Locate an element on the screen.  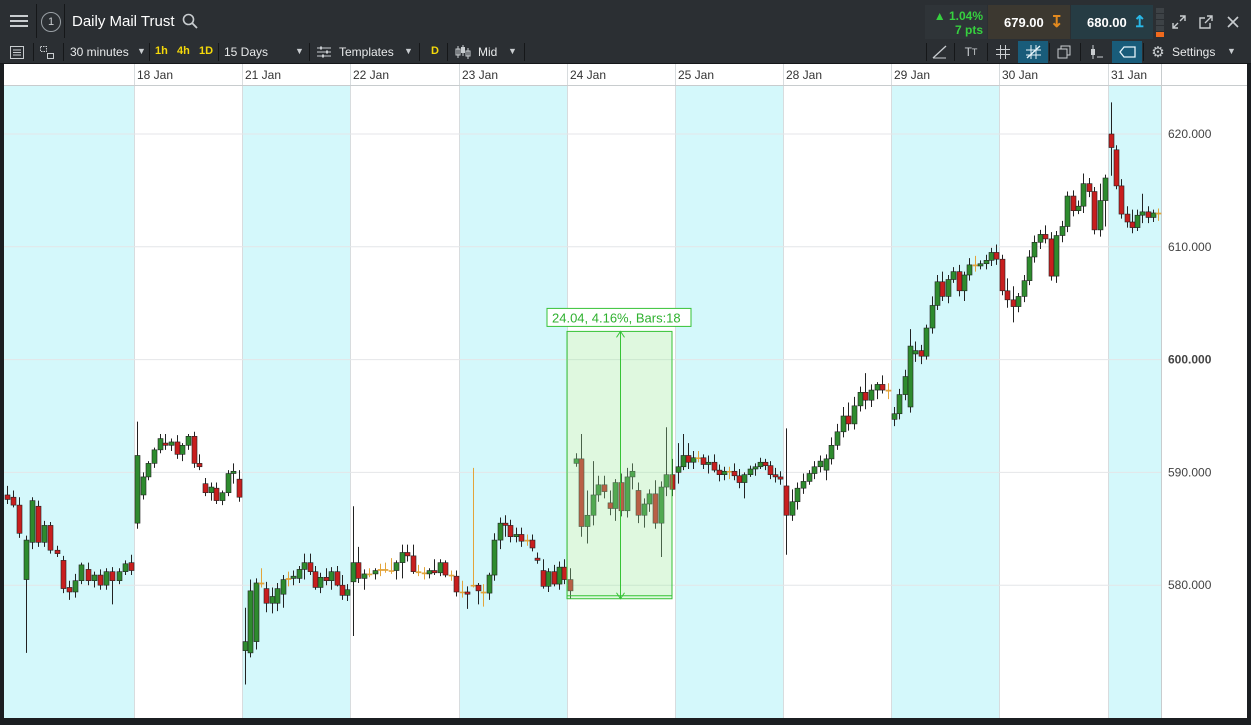
close-icon is located at coordinates (1233, 22).